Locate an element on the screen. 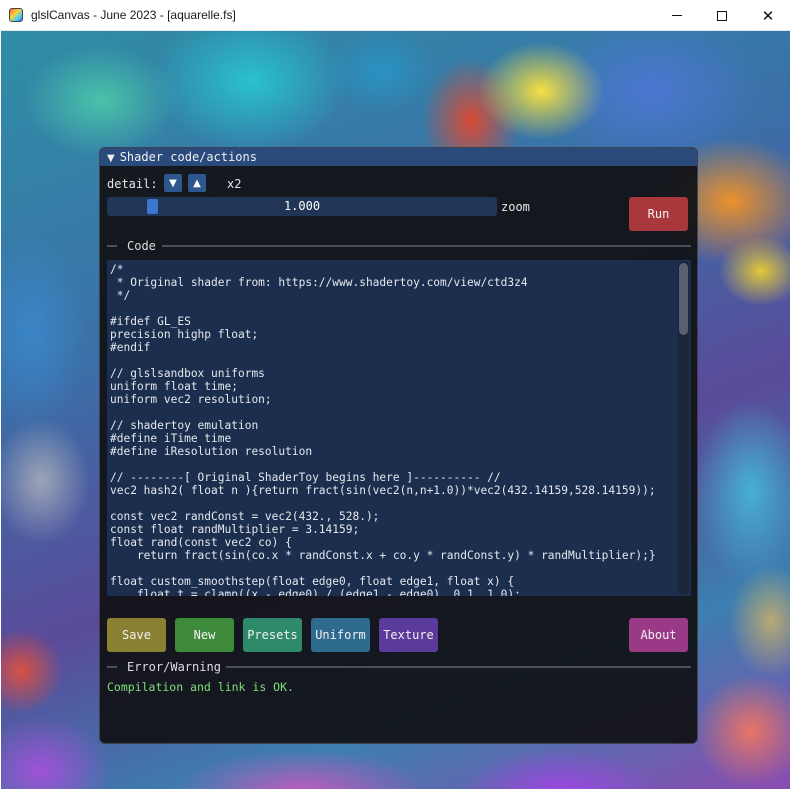 This screenshot has width=791, height=790. close-button: ✕ is located at coordinates (768, 15).